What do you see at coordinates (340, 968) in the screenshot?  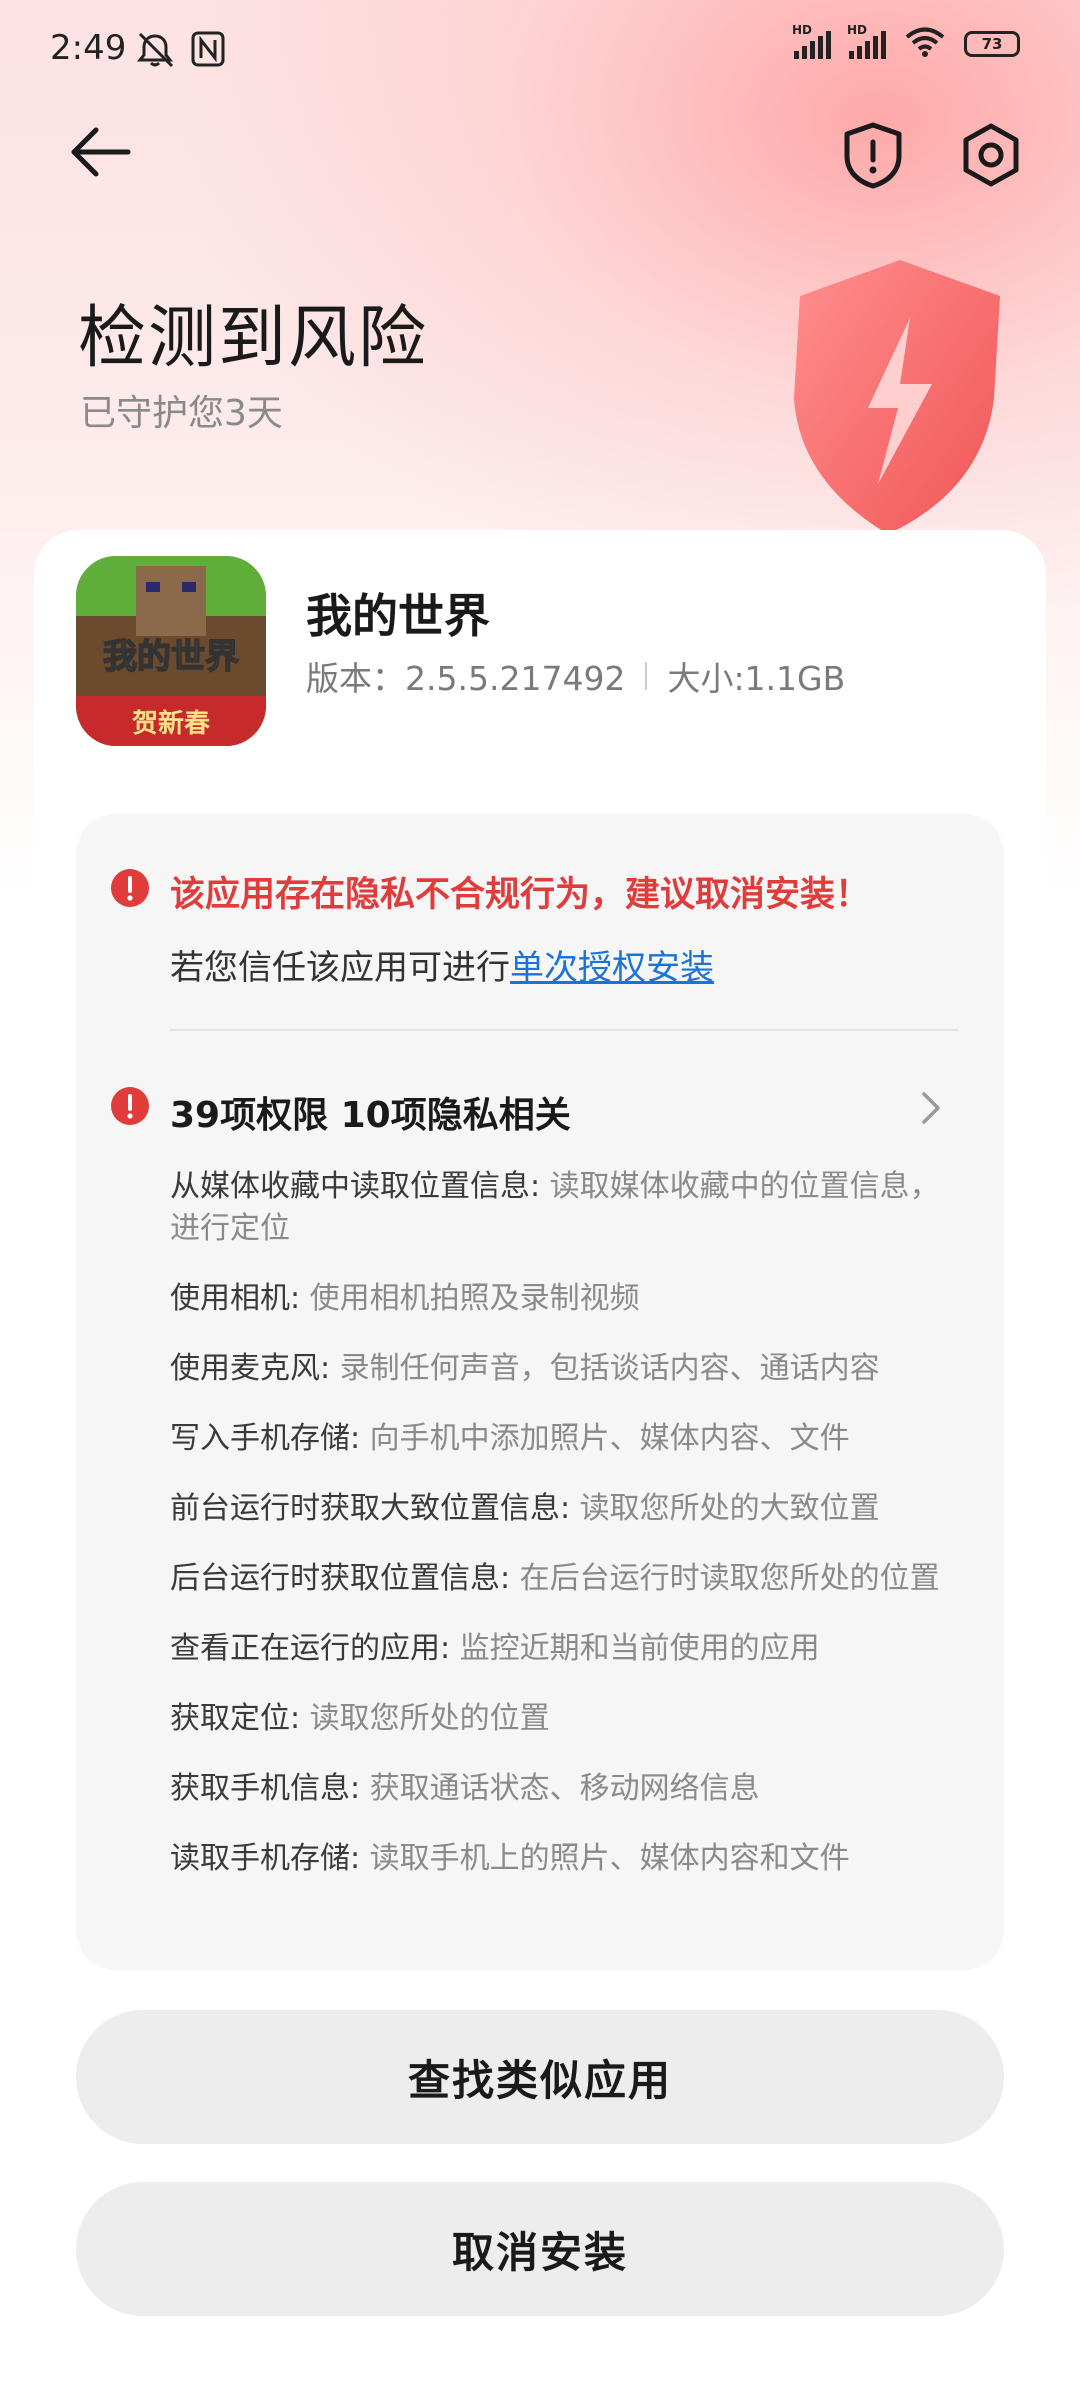 I see `trust-install-prefix: 若您信任该应用可进行` at bounding box center [340, 968].